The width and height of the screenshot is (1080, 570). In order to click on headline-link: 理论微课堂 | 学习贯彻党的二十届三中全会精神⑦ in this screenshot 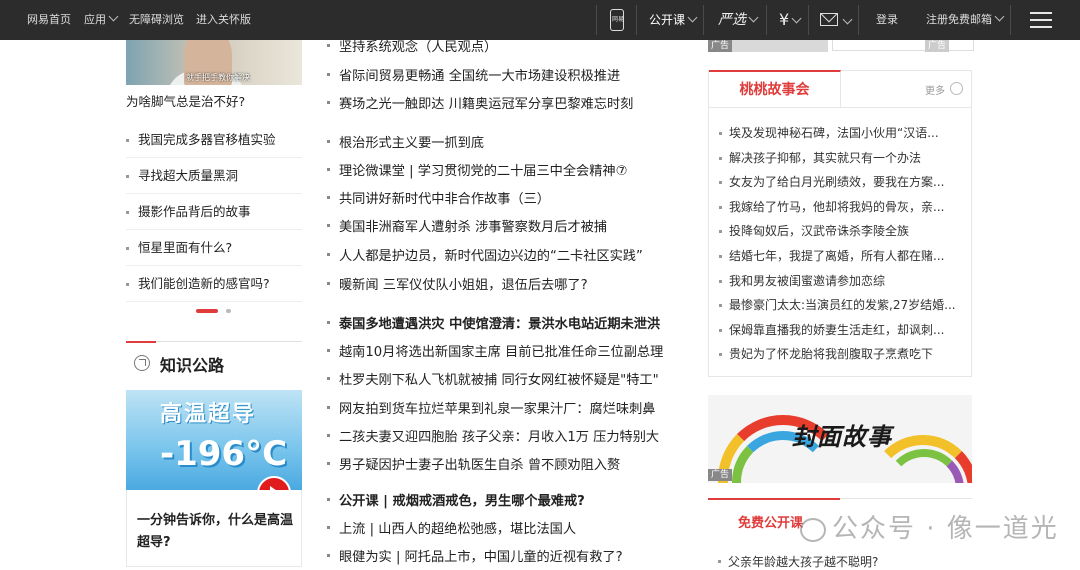, I will do `click(477, 169)`.